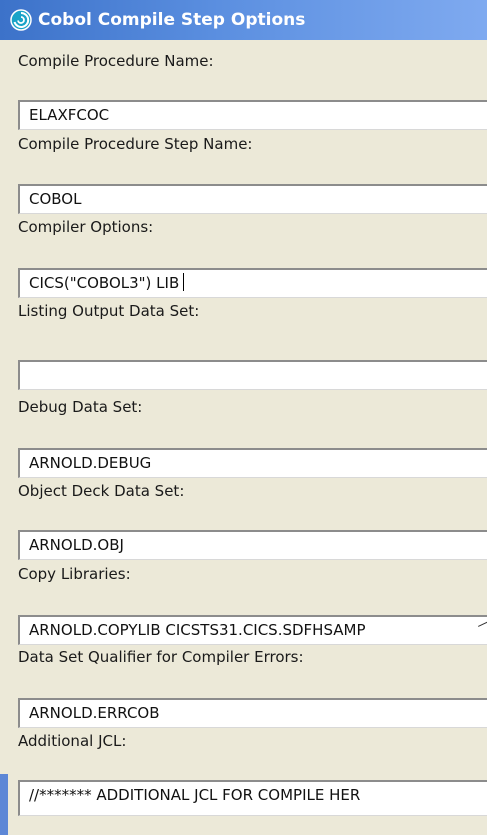 Image resolution: width=487 pixels, height=835 pixels. What do you see at coordinates (104, 283) in the screenshot?
I see `compiler-options-value: CICS("COBOL3") LIB` at bounding box center [104, 283].